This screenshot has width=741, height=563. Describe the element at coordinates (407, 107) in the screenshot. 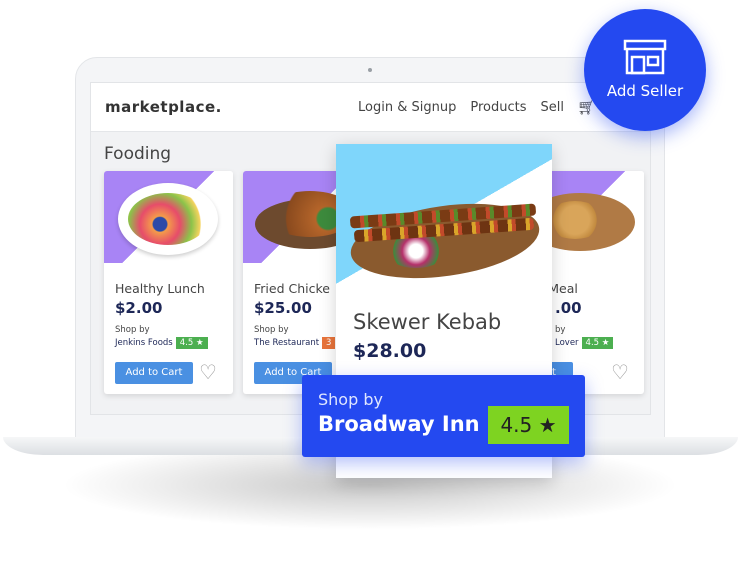

I see `nav-login: Login & Signup` at that location.